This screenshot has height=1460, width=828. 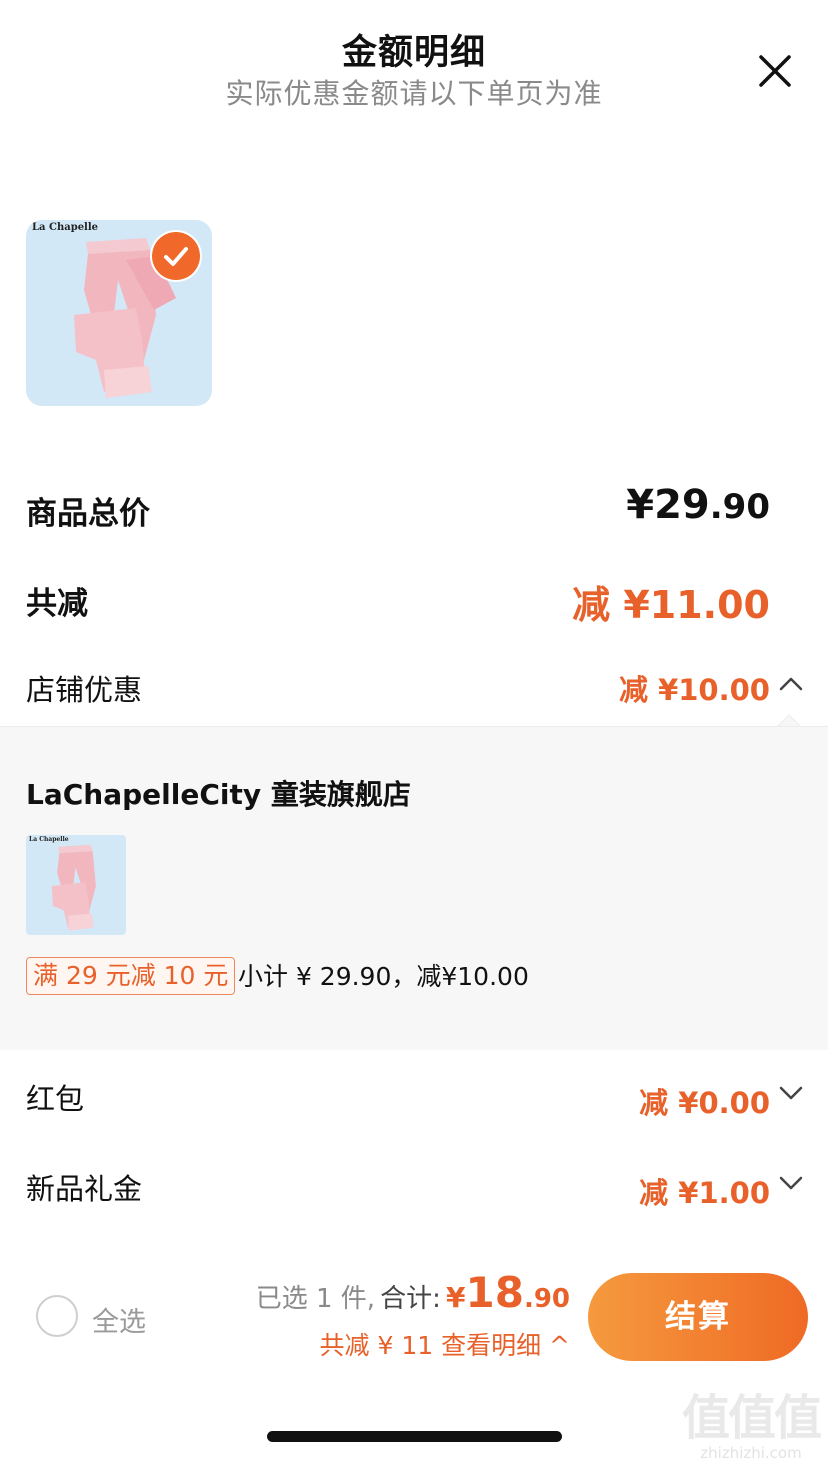 I want to click on checkout-button: 结算, so click(x=698, y=1317).